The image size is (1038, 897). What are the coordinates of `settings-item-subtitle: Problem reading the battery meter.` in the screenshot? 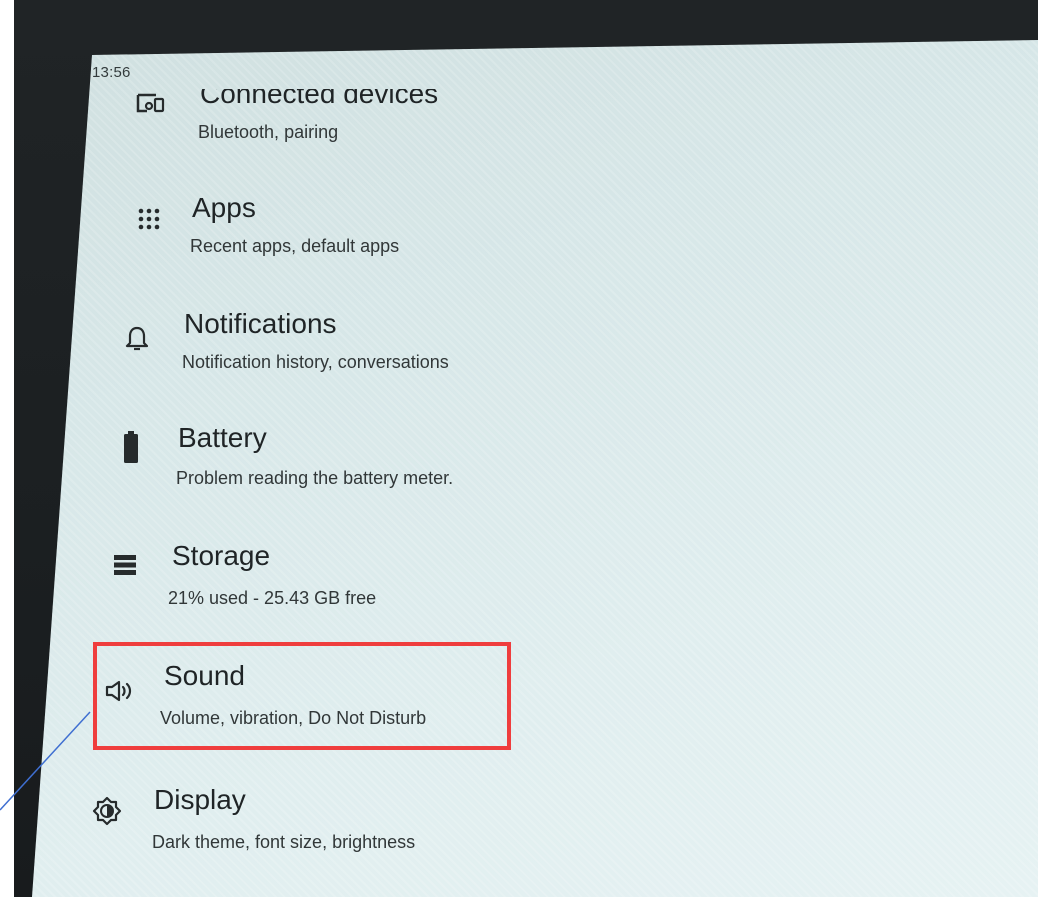 It's located at (315, 478).